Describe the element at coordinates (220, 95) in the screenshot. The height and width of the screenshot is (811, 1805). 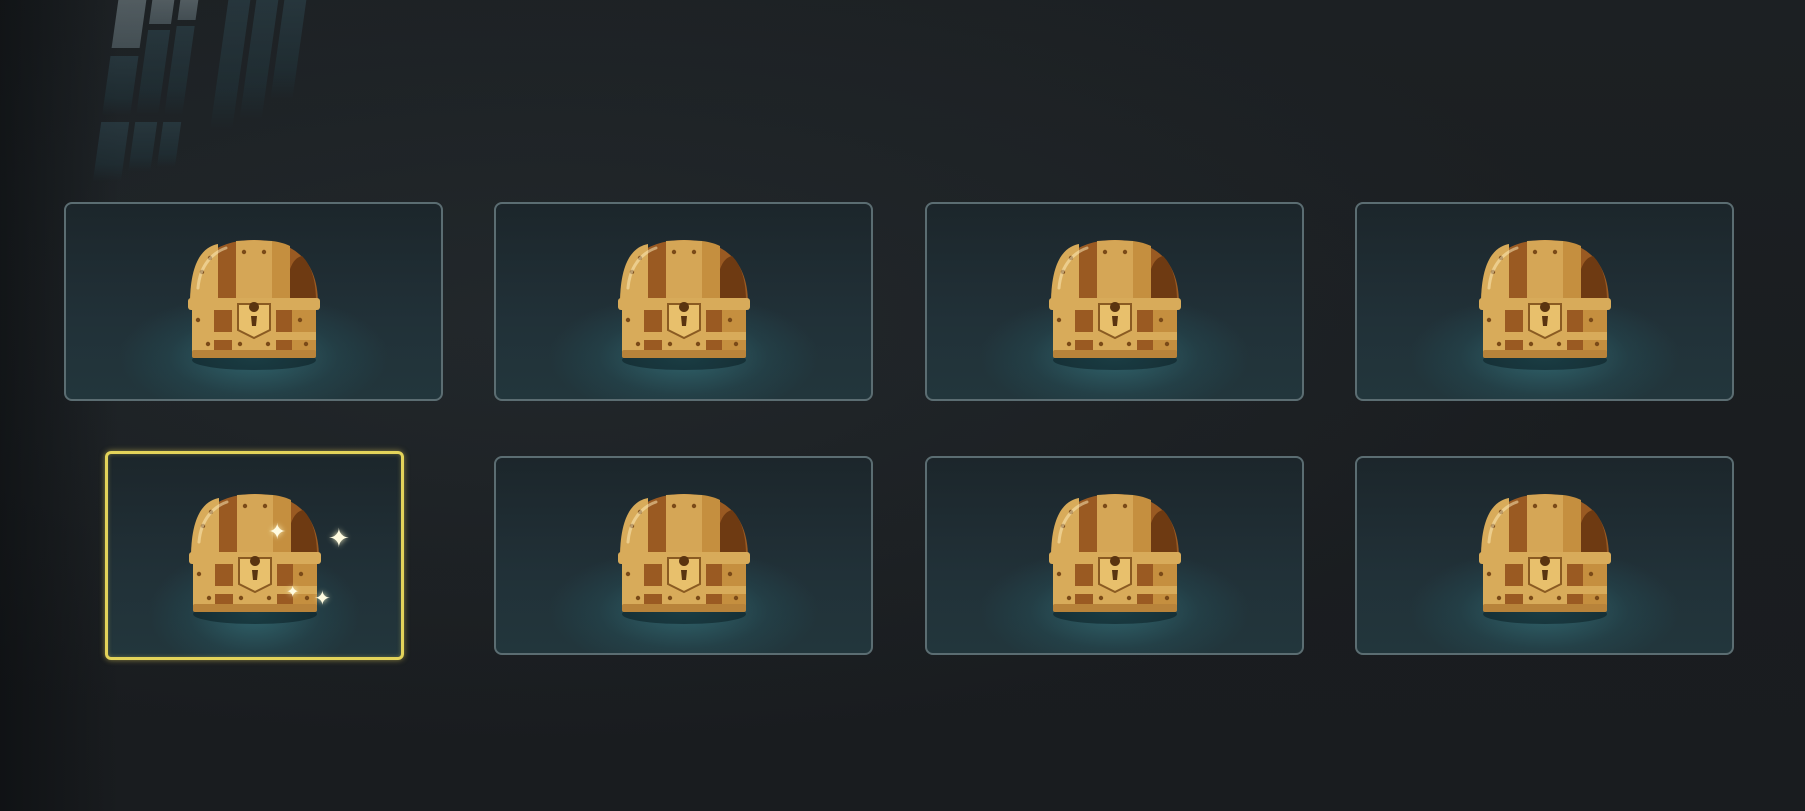
I see `background-window` at that location.